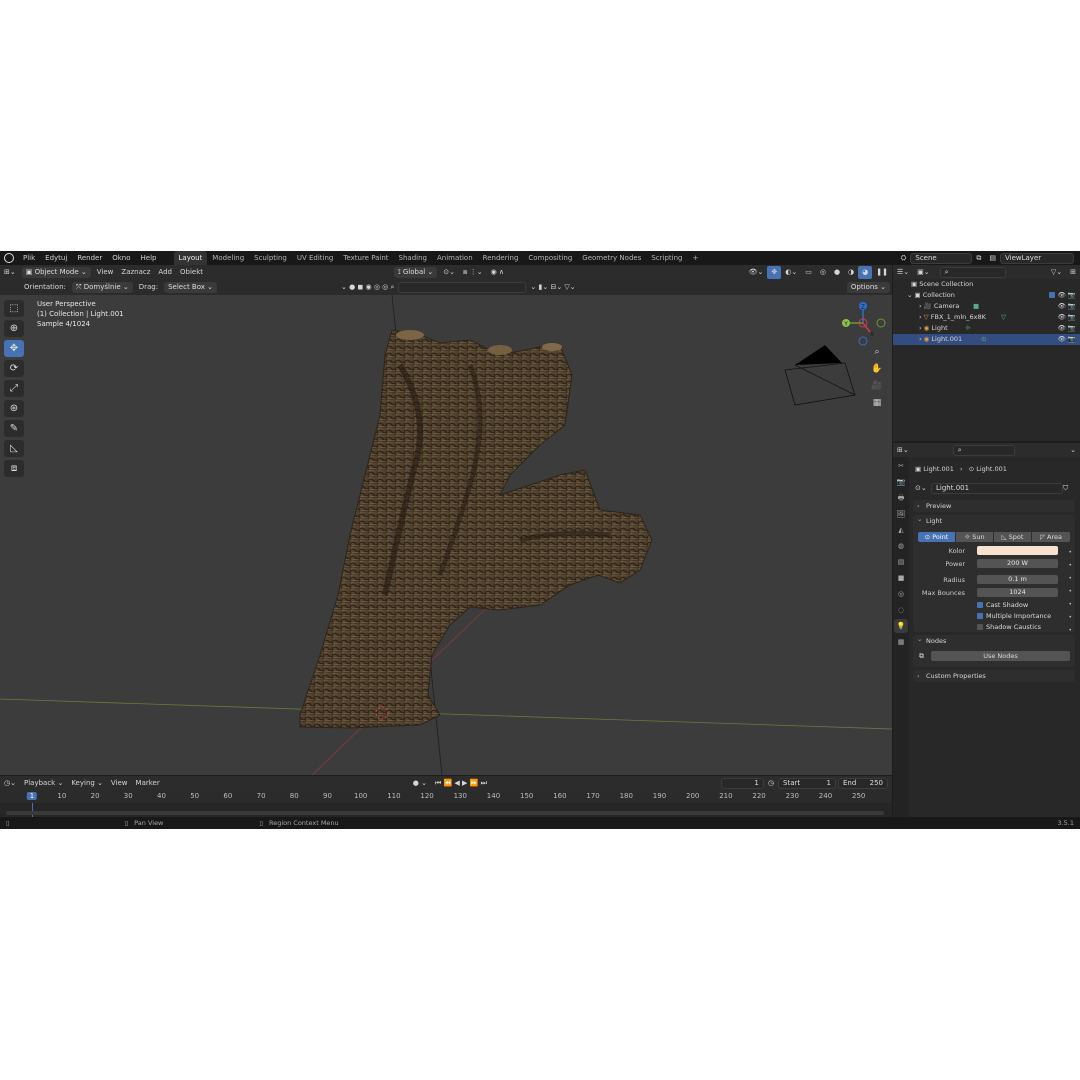 This screenshot has height=1080, width=1080. Describe the element at coordinates (901, 594) in the screenshot. I see `physics-tab-icon: ◎` at that location.